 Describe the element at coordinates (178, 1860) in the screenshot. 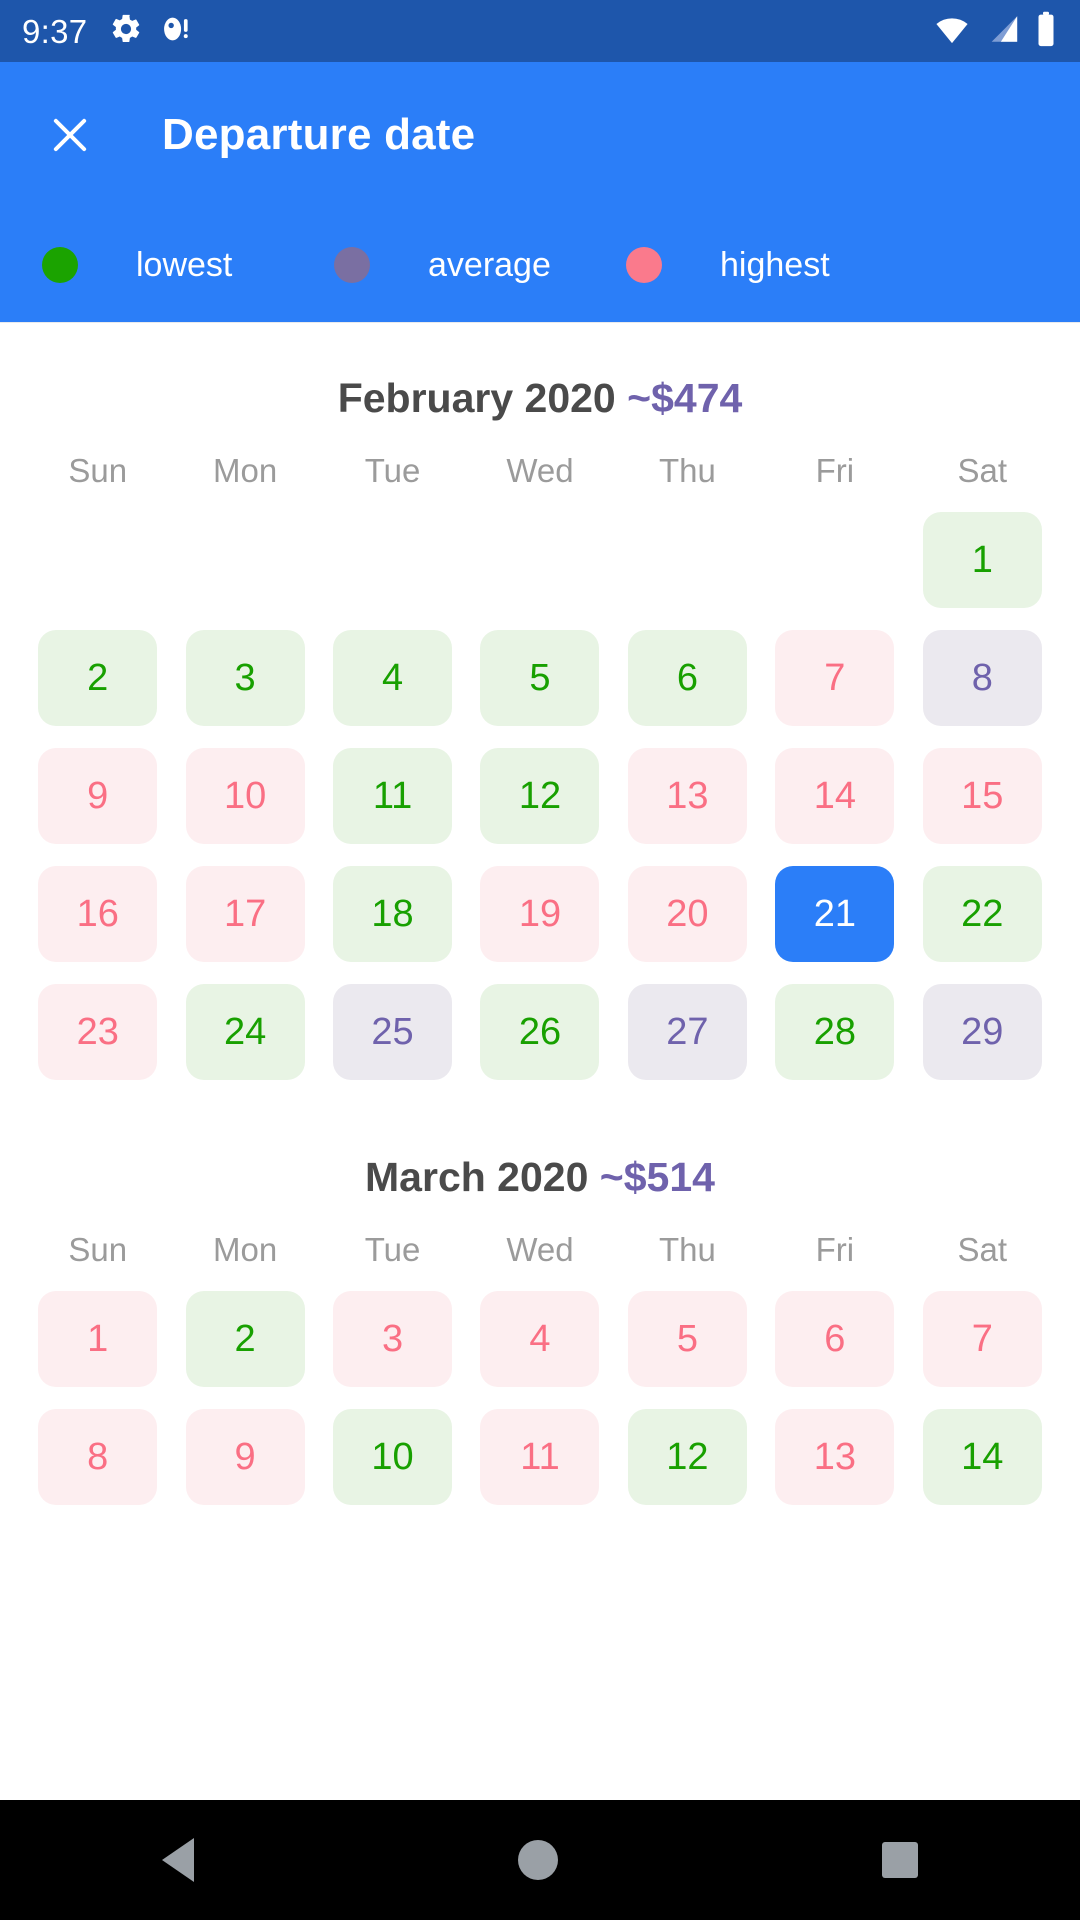

I see `back-icon` at that location.